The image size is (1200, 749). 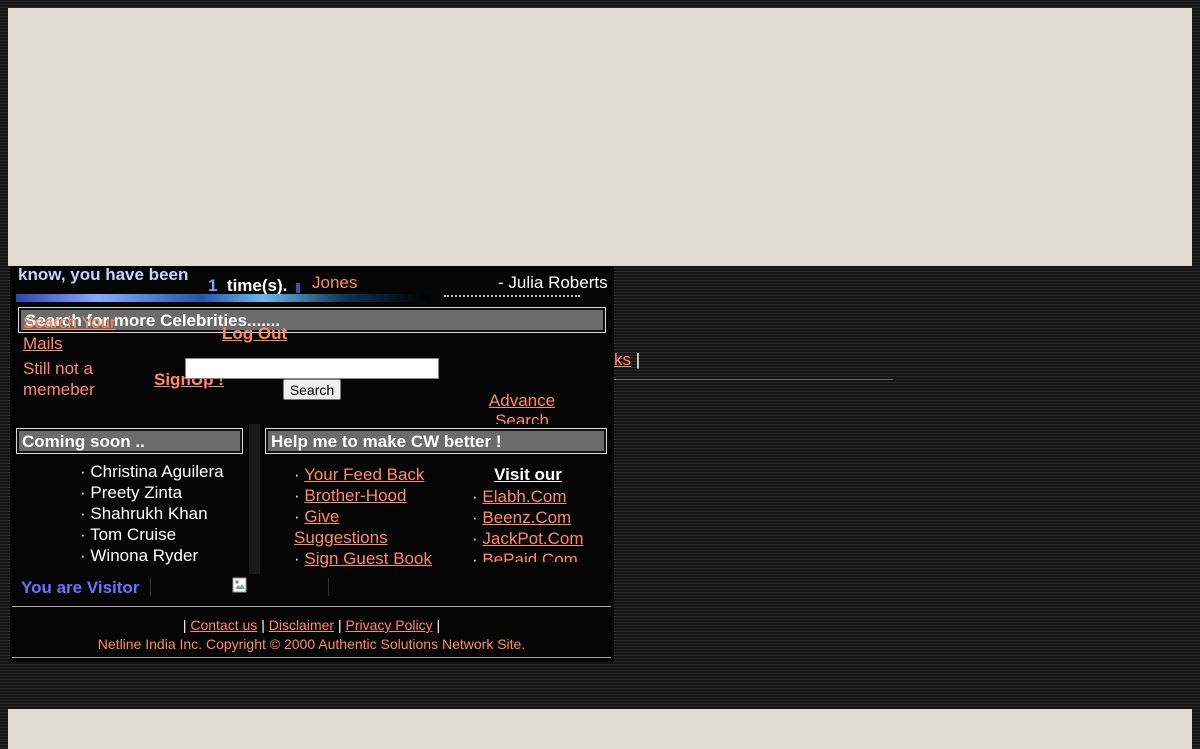 I want to click on side-nav-partial: ks |, so click(x=627, y=360).